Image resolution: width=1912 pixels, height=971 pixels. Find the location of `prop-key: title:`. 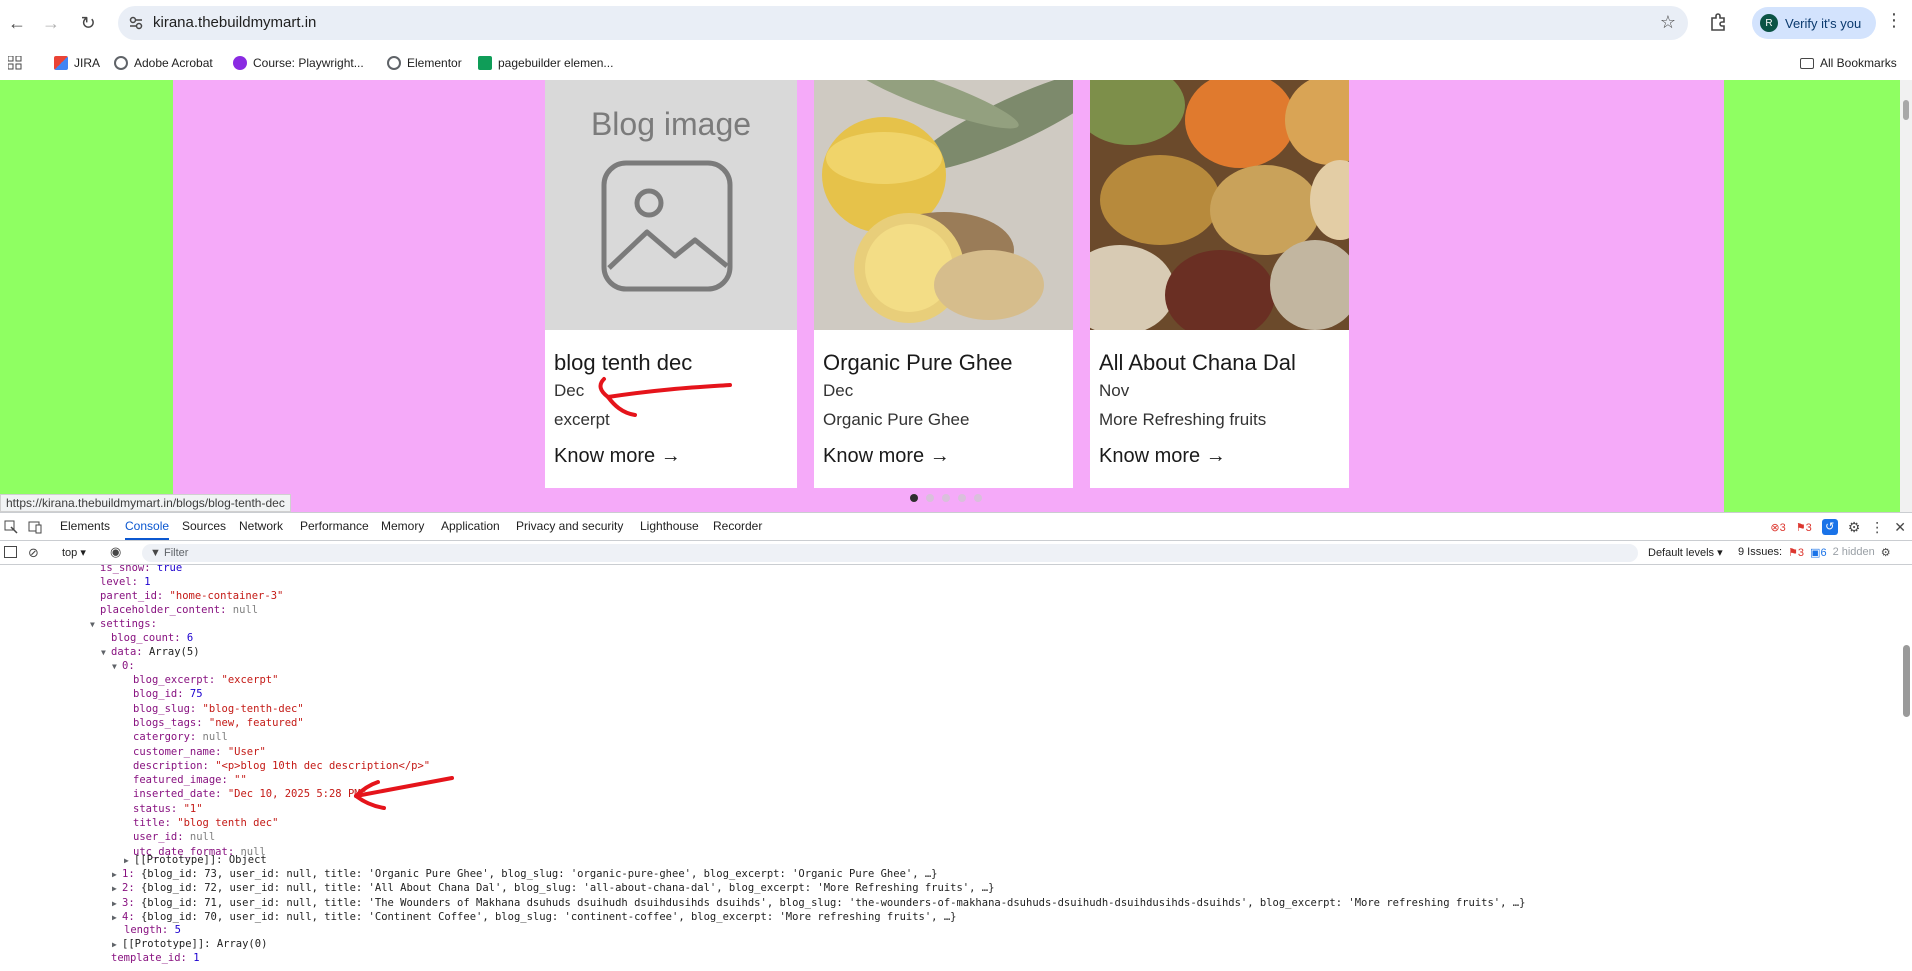

prop-key: title: is located at coordinates (152, 823).